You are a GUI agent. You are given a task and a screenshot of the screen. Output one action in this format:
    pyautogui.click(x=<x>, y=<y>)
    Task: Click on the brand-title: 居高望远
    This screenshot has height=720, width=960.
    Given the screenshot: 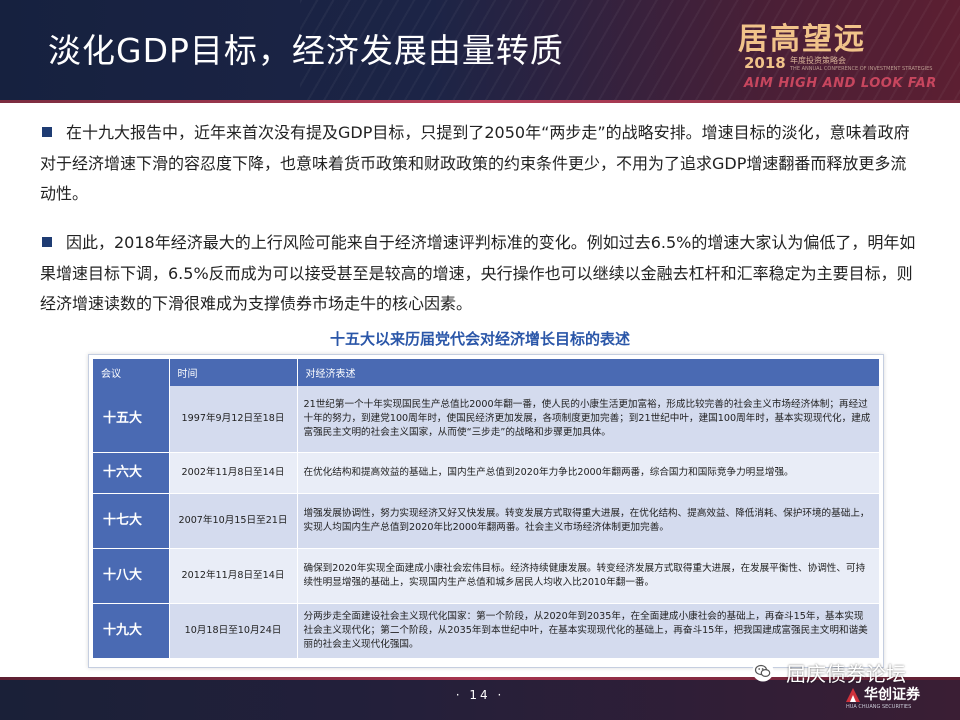 What is the action you would take?
    pyautogui.click(x=802, y=39)
    